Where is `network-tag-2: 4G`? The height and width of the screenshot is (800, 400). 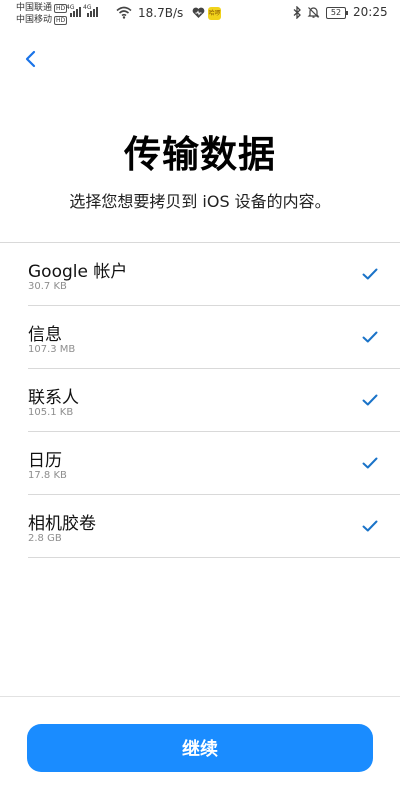 network-tag-2: 4G is located at coordinates (87, 7).